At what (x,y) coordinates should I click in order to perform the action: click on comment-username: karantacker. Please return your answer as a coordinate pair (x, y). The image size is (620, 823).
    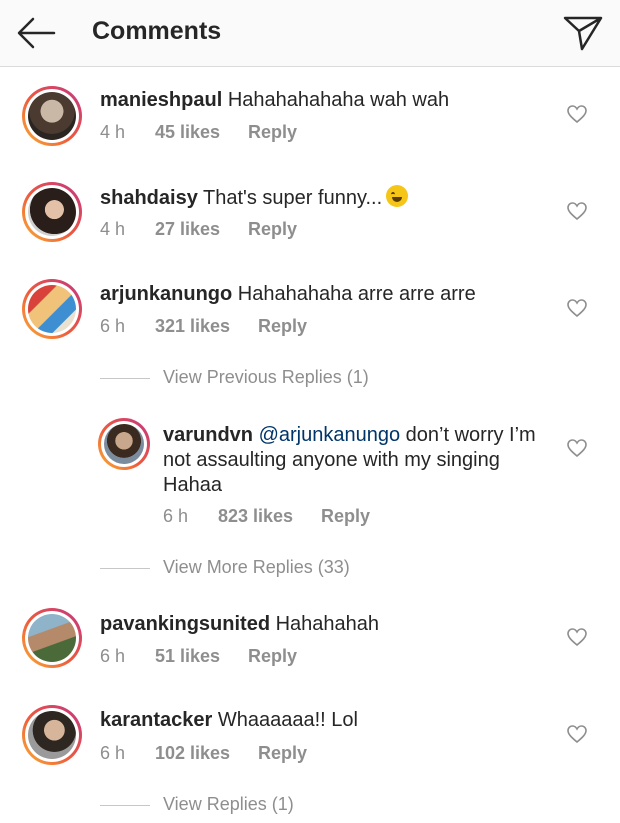
    Looking at the image, I should click on (156, 720).